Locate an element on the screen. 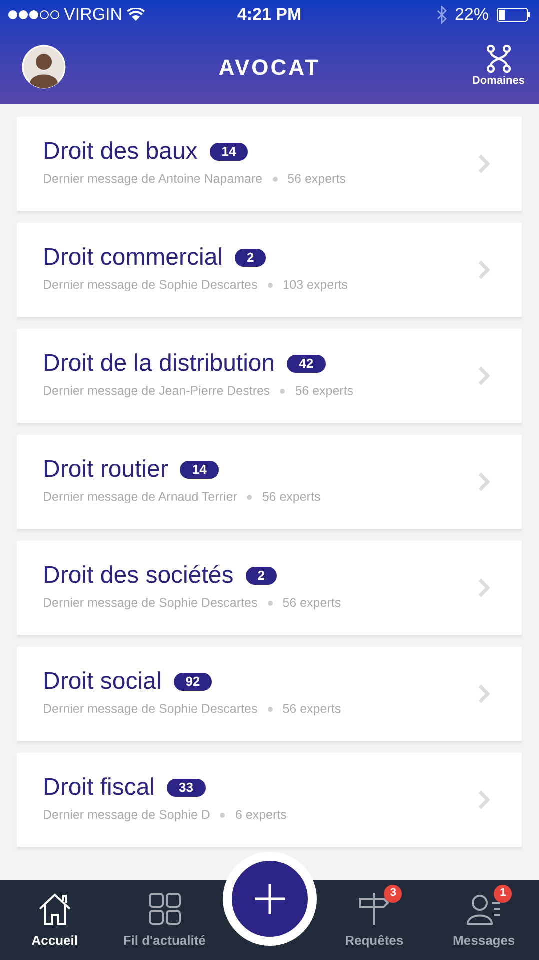 The width and height of the screenshot is (539, 960). count-badge: 42 is located at coordinates (306, 363).